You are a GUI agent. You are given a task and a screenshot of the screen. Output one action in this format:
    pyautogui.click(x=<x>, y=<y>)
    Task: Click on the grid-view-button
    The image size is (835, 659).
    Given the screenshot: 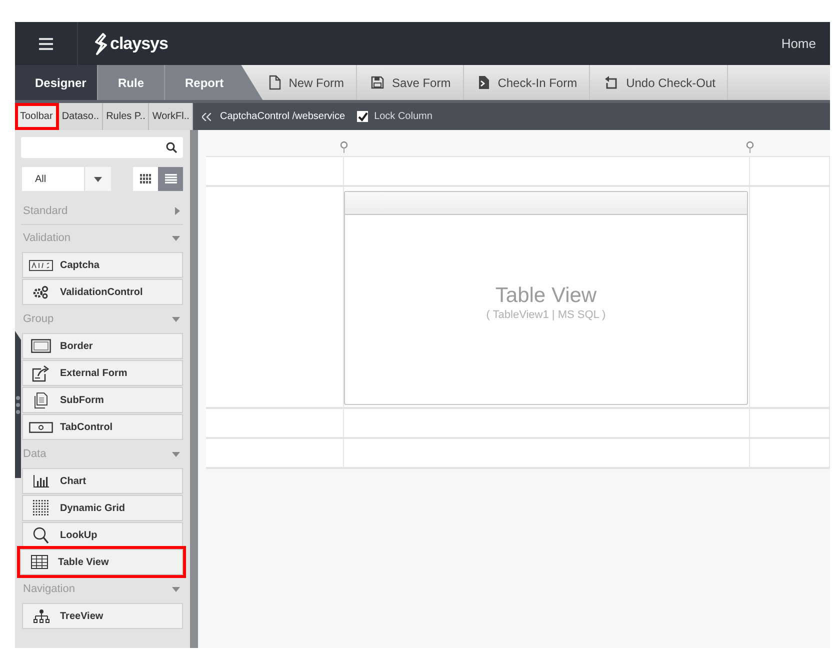 What is the action you would take?
    pyautogui.click(x=145, y=179)
    